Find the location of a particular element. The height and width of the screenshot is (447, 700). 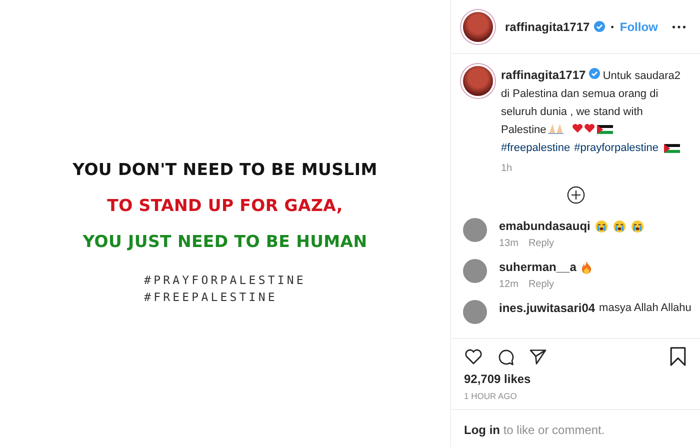

login-link: Log in is located at coordinates (482, 430).